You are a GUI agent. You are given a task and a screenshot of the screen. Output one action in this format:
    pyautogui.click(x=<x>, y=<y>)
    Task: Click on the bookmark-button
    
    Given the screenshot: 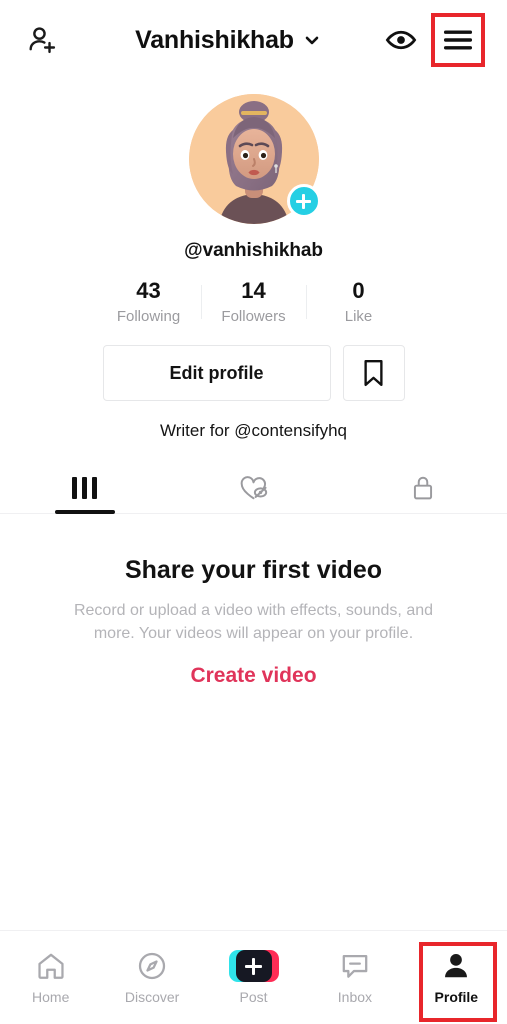 What is the action you would take?
    pyautogui.click(x=373, y=373)
    